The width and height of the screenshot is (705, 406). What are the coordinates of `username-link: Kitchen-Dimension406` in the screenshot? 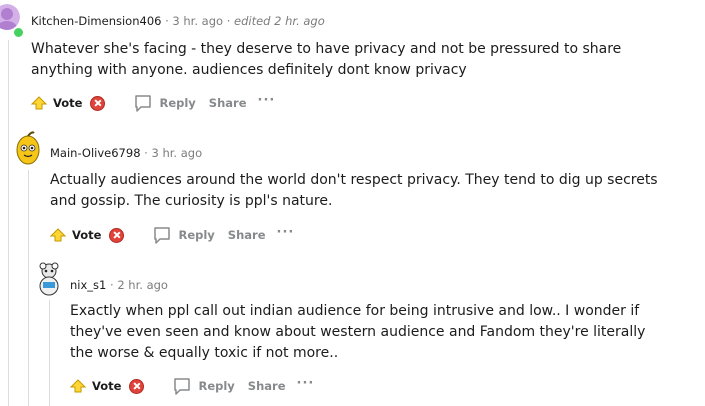 It's located at (96, 21).